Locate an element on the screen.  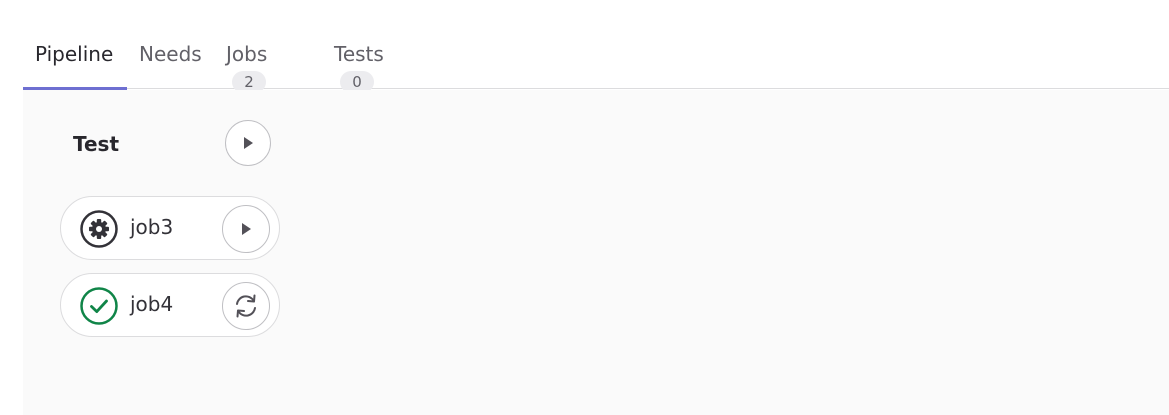
tab-jobs-label: Jobs is located at coordinates (247, 54).